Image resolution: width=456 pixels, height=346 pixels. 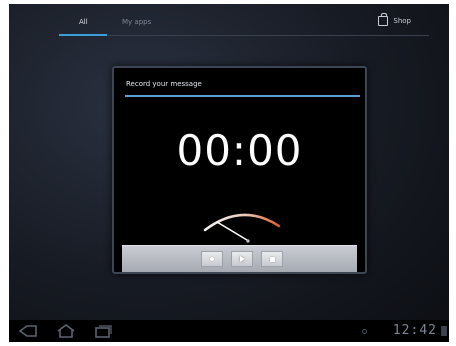 I want to click on stop-button, so click(x=272, y=259).